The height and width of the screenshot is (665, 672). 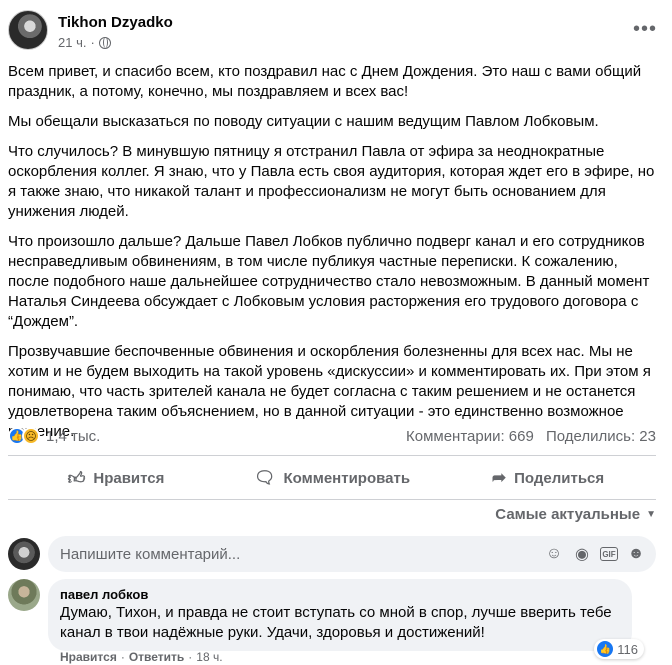 I want to click on commenter-name: павел лобков, so click(x=340, y=595).